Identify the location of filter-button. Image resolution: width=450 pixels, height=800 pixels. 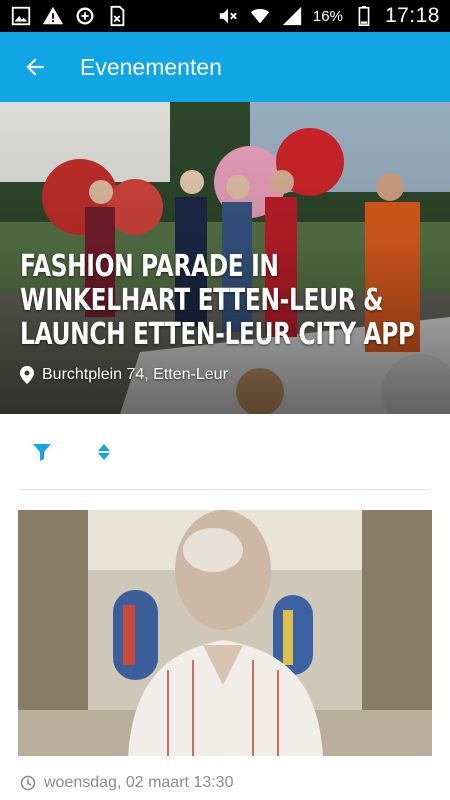
(42, 452).